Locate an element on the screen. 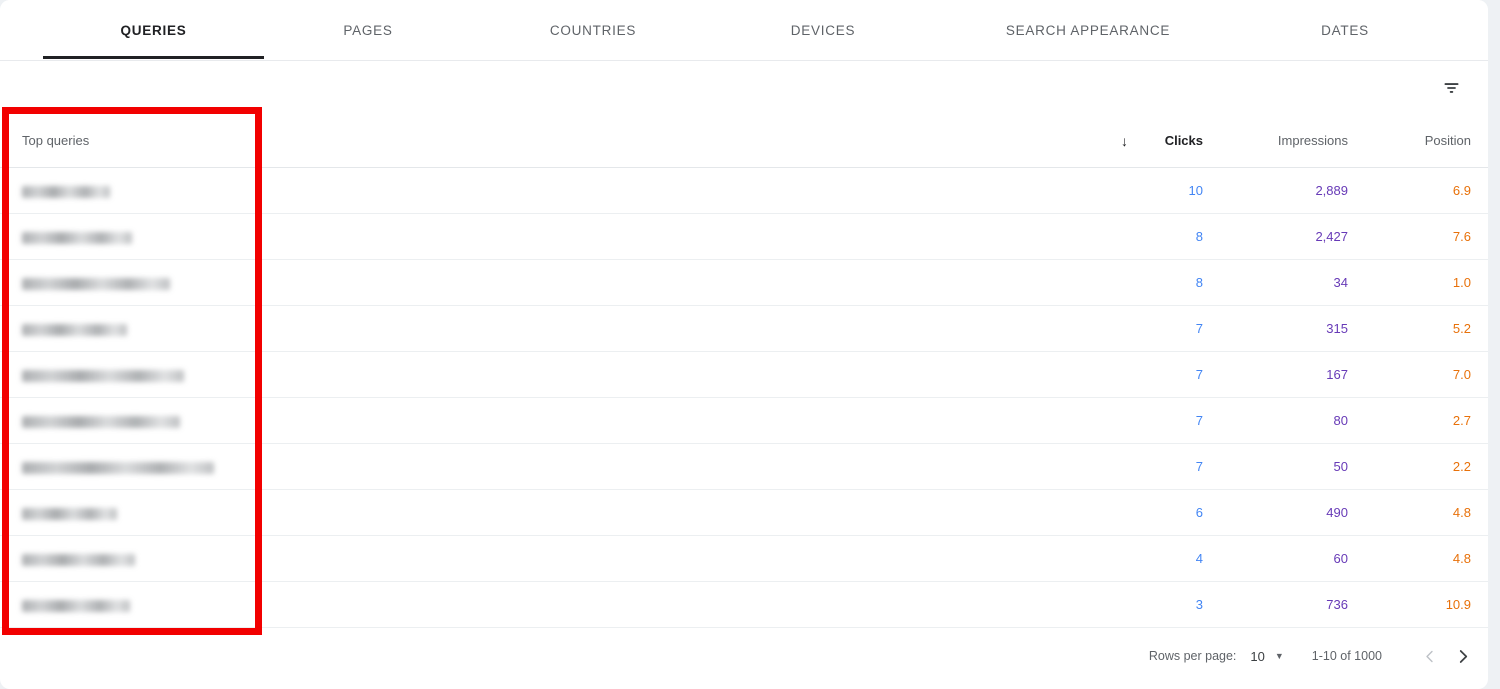 The width and height of the screenshot is (1500, 689). previous-page-button is located at coordinates (1429, 656).